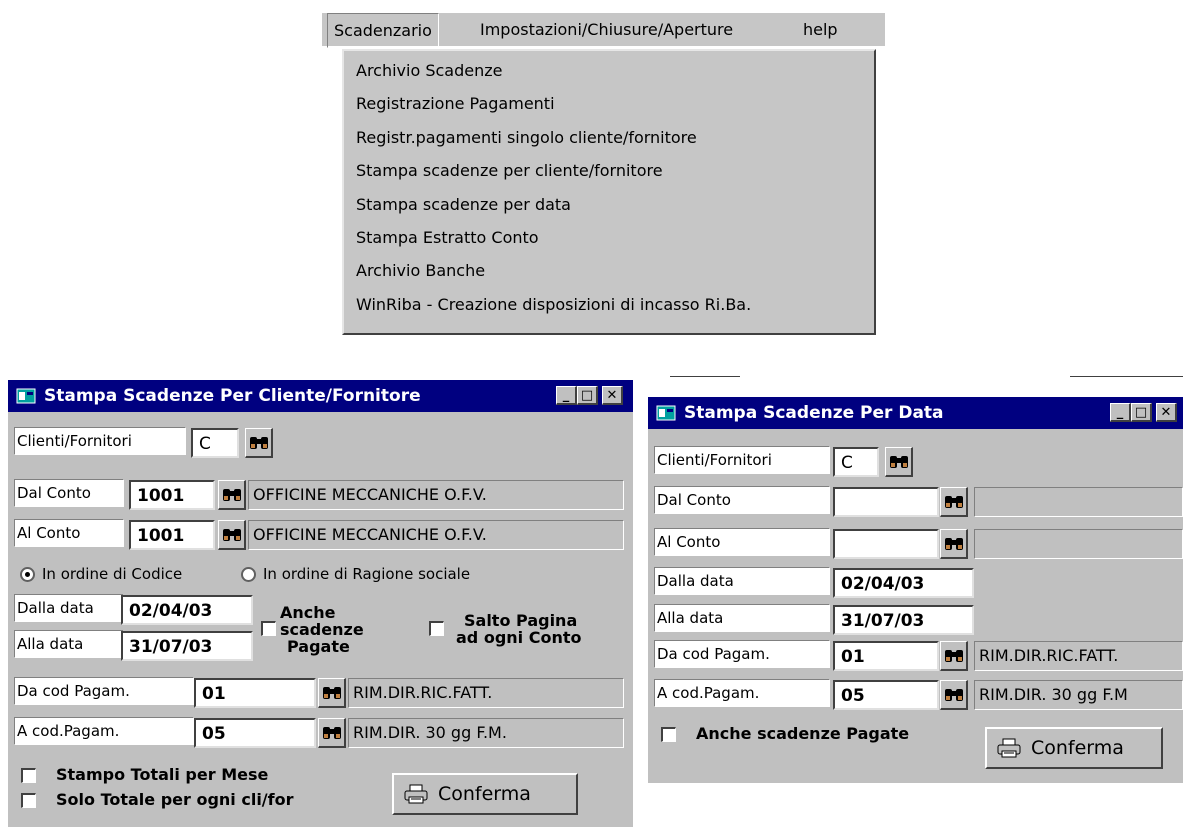 This screenshot has width=1183, height=827. Describe the element at coordinates (1078, 695) in the screenshot. I see `a-cod-pagam-description: RIM.DIR. 30 gg F.M` at that location.